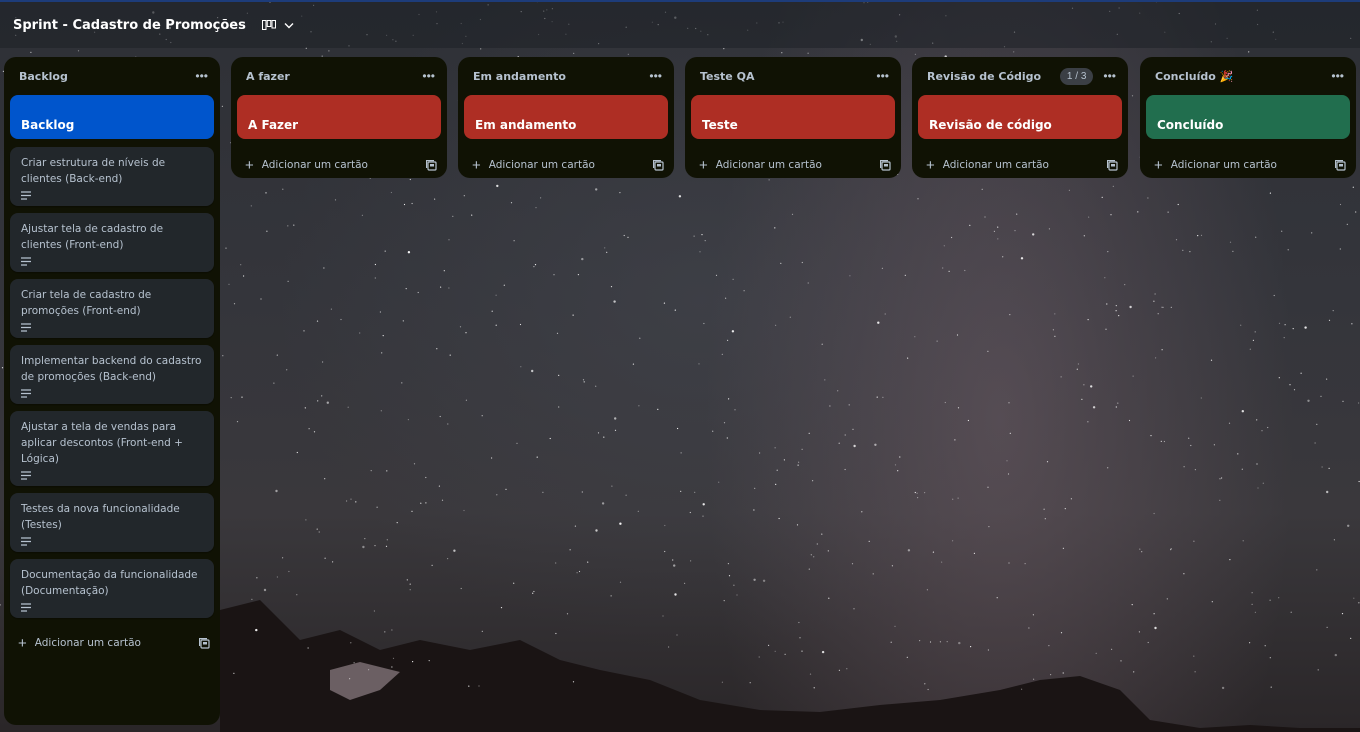 The image size is (1360, 732). I want to click on card-limit-counter: 1 / 3, so click(1076, 76).